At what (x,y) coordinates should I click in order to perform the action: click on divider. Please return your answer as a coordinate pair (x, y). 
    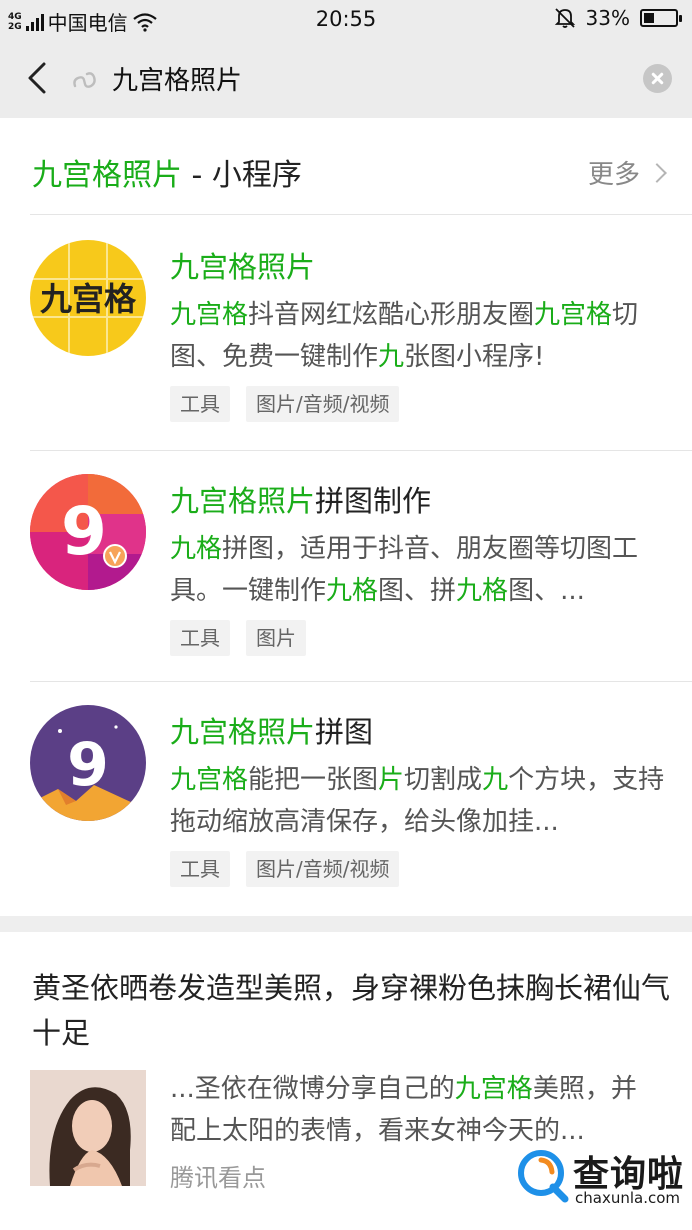
    Looking at the image, I should click on (361, 214).